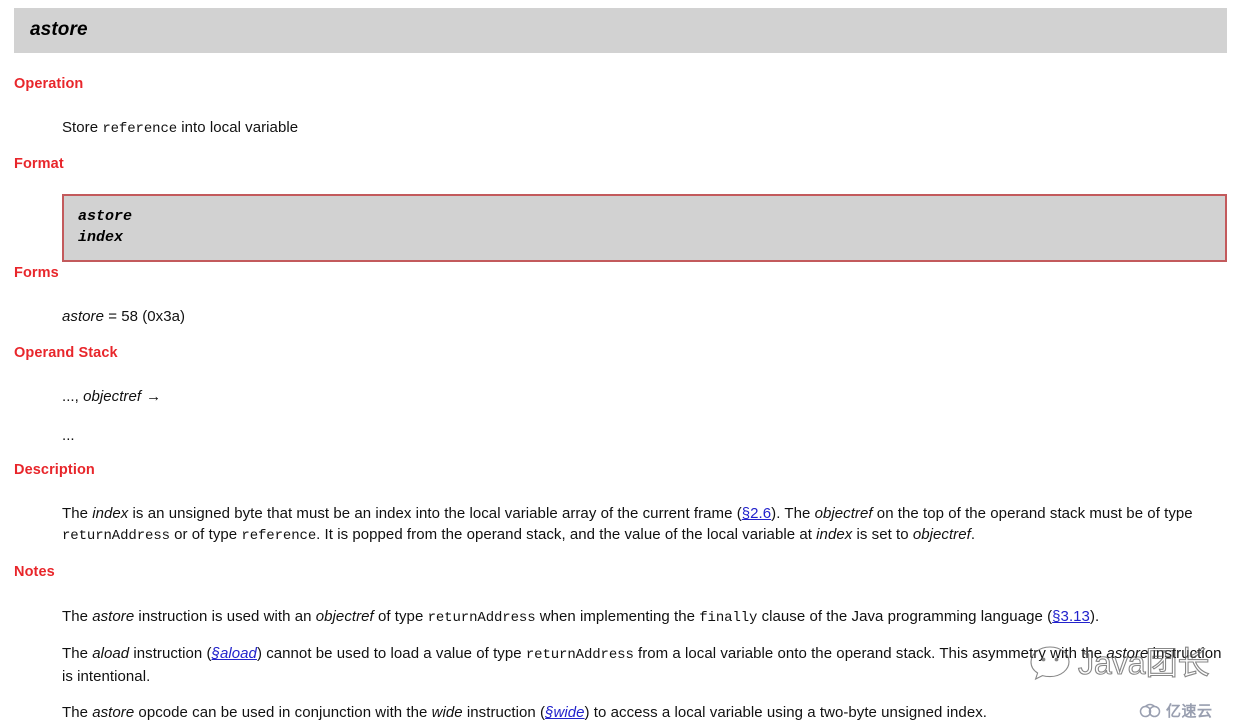 This screenshot has width=1240, height=726. I want to click on desc-italic-objectref-2: objectref, so click(941, 534).